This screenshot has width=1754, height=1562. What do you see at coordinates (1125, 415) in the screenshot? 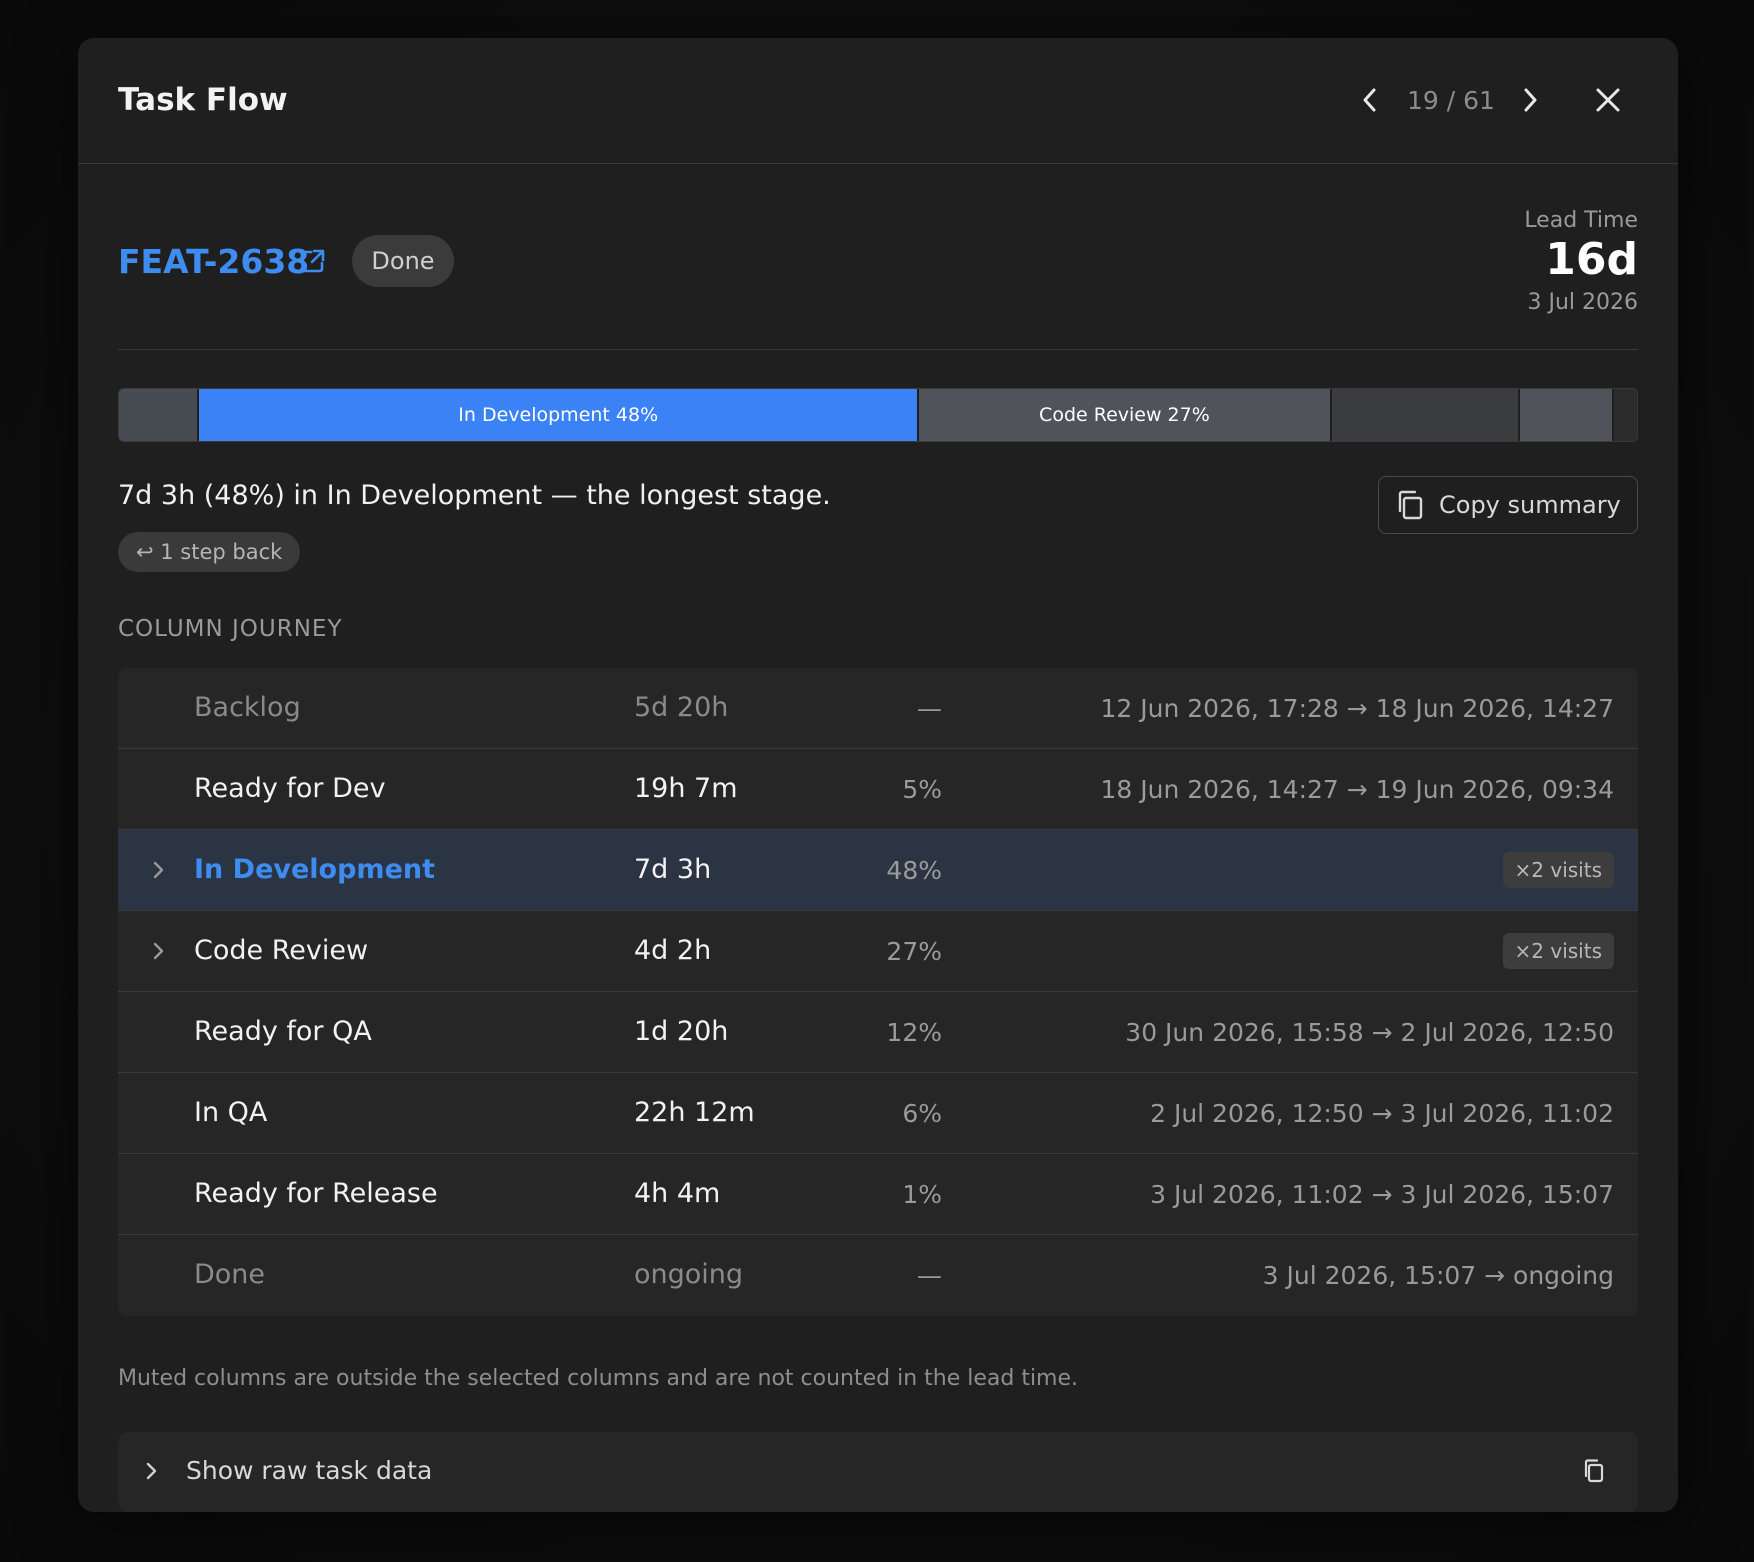
I see `stage-segment: Code Review 27%` at bounding box center [1125, 415].